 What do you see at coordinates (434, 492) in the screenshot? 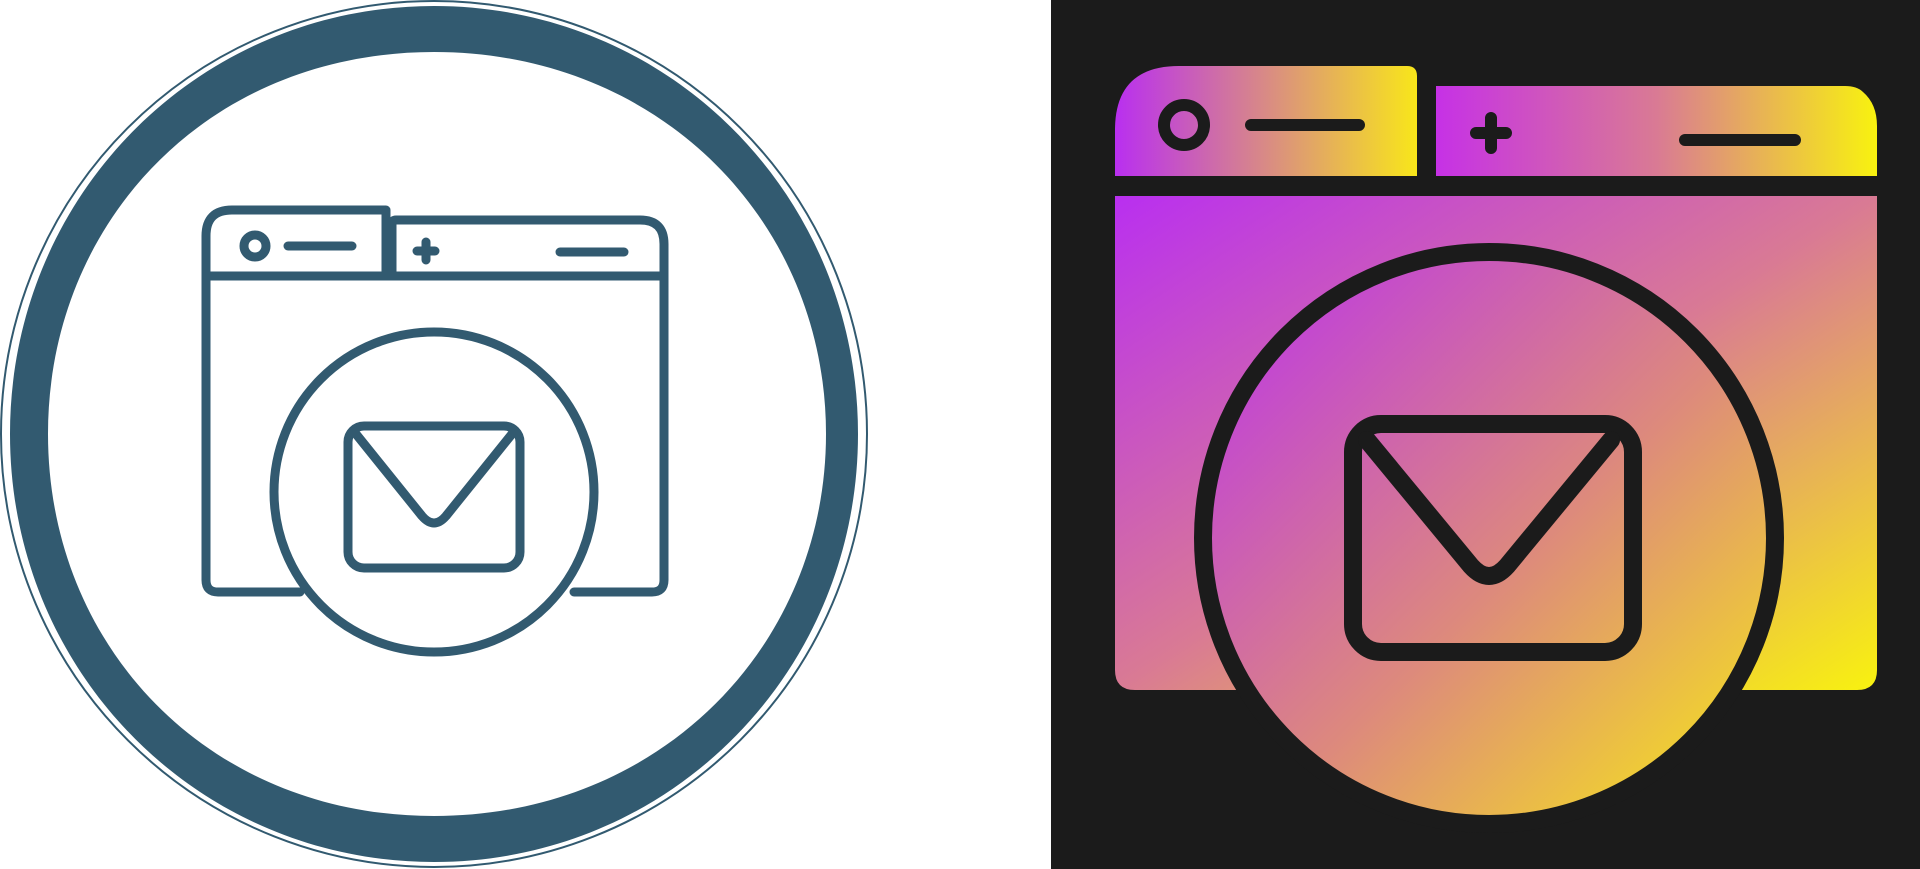
I see `envelope-badge-icon` at bounding box center [434, 492].